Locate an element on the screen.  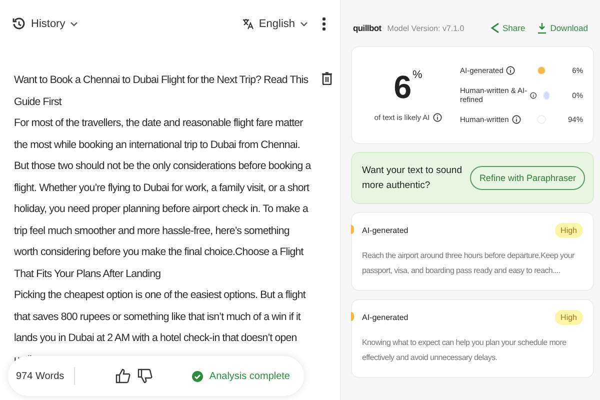
history-icon is located at coordinates (19, 24).